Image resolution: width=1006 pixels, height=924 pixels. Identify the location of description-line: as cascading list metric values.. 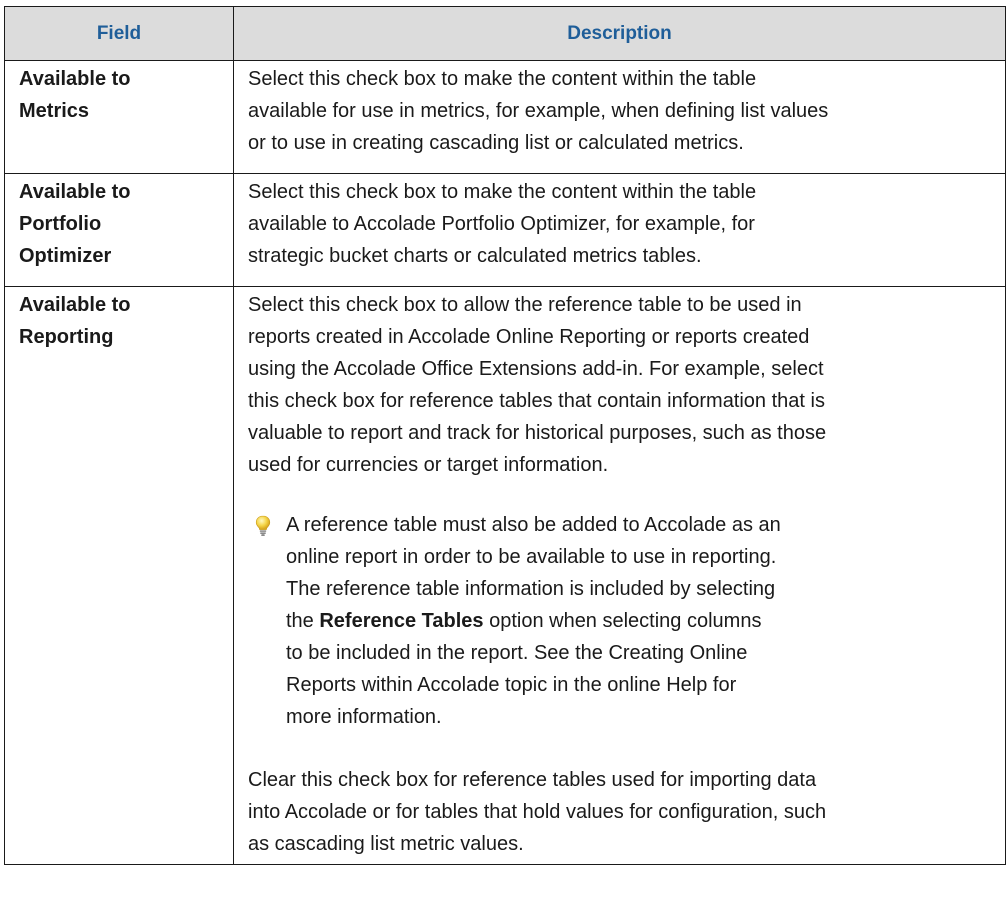
(386, 844).